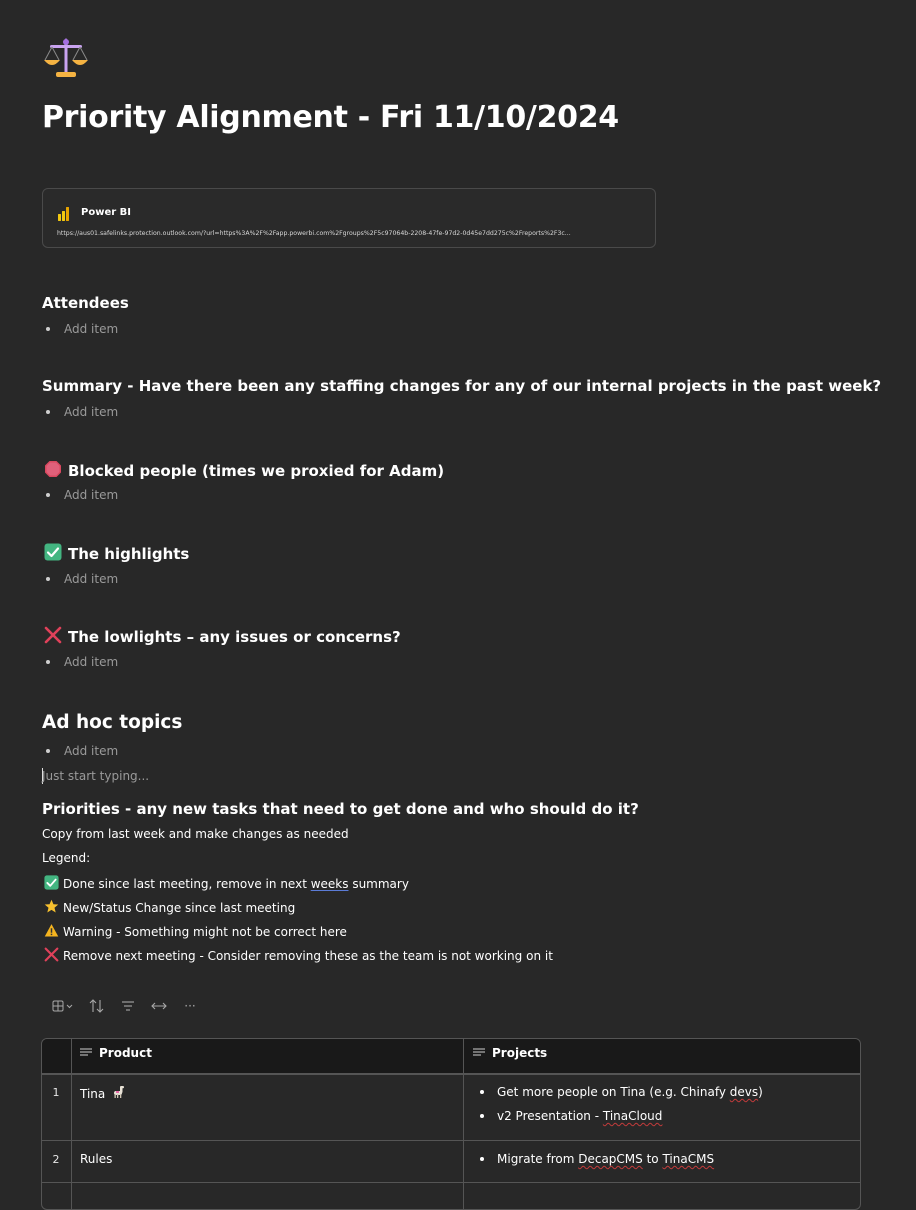 Image resolution: width=916 pixels, height=1210 pixels. What do you see at coordinates (451, 1057) in the screenshot?
I see `table-header-row` at bounding box center [451, 1057].